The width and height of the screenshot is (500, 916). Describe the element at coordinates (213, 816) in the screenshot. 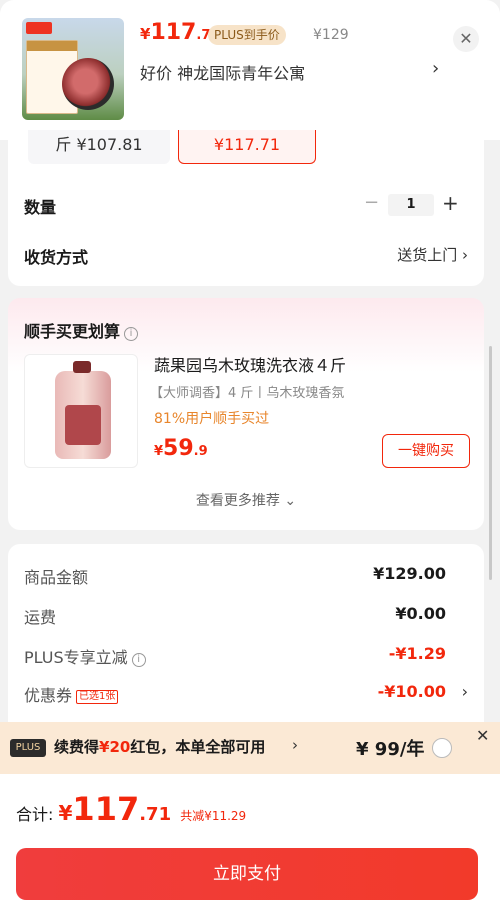

I see `total-saved: 共减¥11.29` at that location.